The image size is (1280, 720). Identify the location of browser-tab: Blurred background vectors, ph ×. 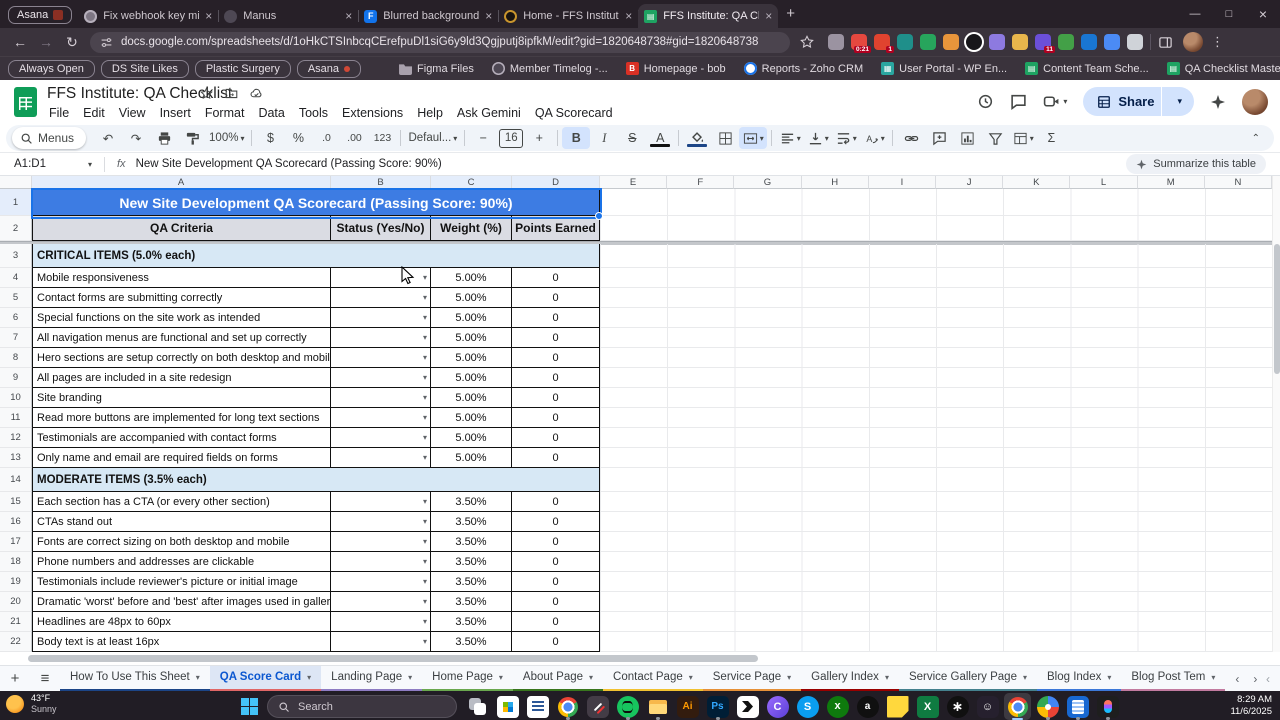
(429, 16).